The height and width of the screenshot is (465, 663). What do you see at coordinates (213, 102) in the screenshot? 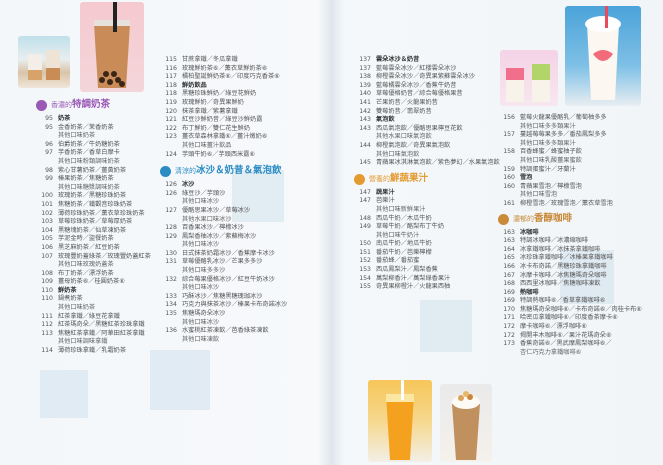
I see `item-label: 玫瑰鮮奶／奇異果鮮奶` at bounding box center [213, 102].